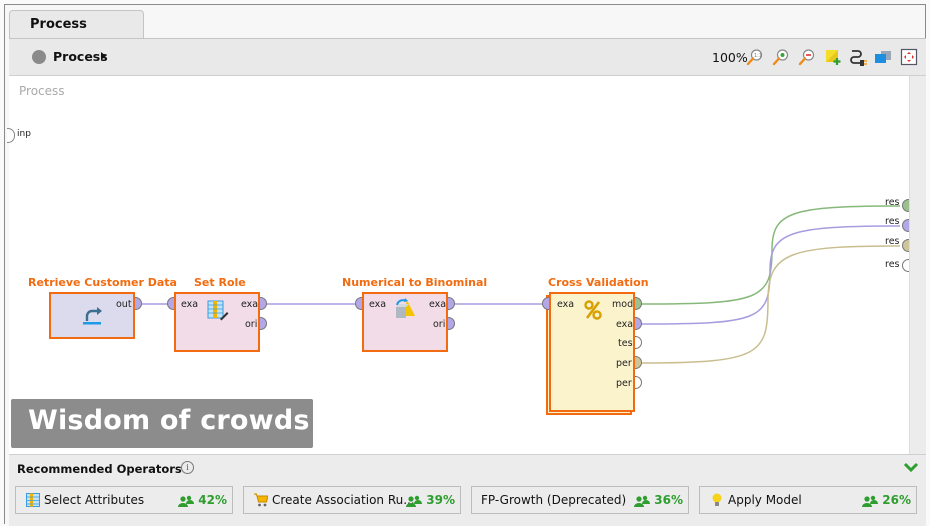 The width and height of the screenshot is (930, 526). Describe the element at coordinates (218, 310) in the screenshot. I see `set-role-icon` at that location.